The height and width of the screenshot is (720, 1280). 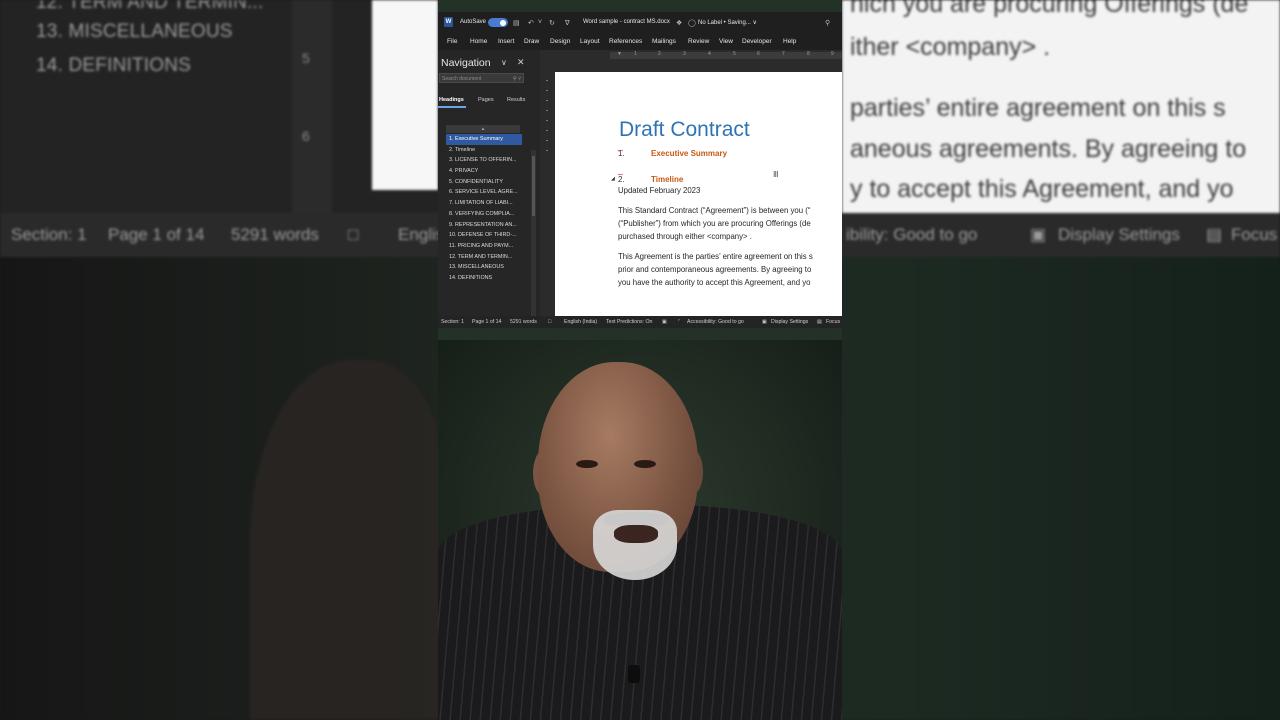 I want to click on status-words: 5291 words, so click(x=523, y=322).